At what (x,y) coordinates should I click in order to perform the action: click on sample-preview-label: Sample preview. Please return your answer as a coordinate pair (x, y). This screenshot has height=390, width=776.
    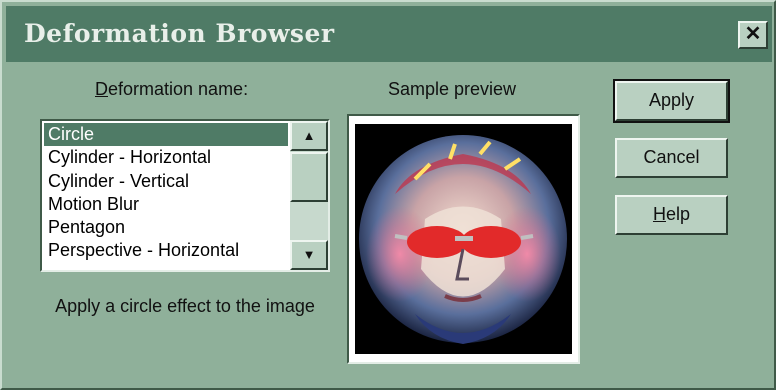
    Looking at the image, I should click on (452, 89).